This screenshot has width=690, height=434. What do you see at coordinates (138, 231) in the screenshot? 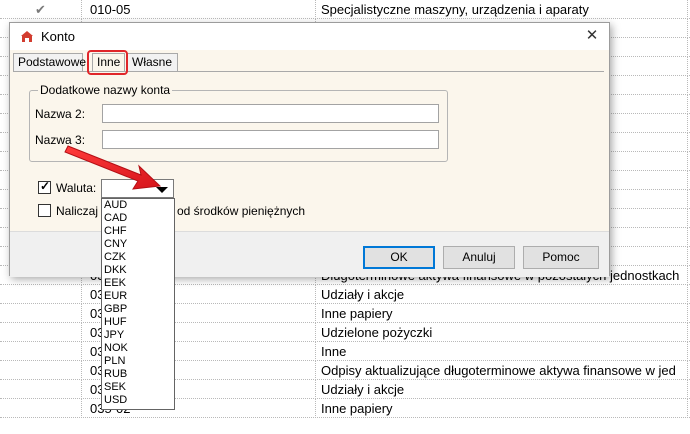
I see `currency-option: CHF` at bounding box center [138, 231].